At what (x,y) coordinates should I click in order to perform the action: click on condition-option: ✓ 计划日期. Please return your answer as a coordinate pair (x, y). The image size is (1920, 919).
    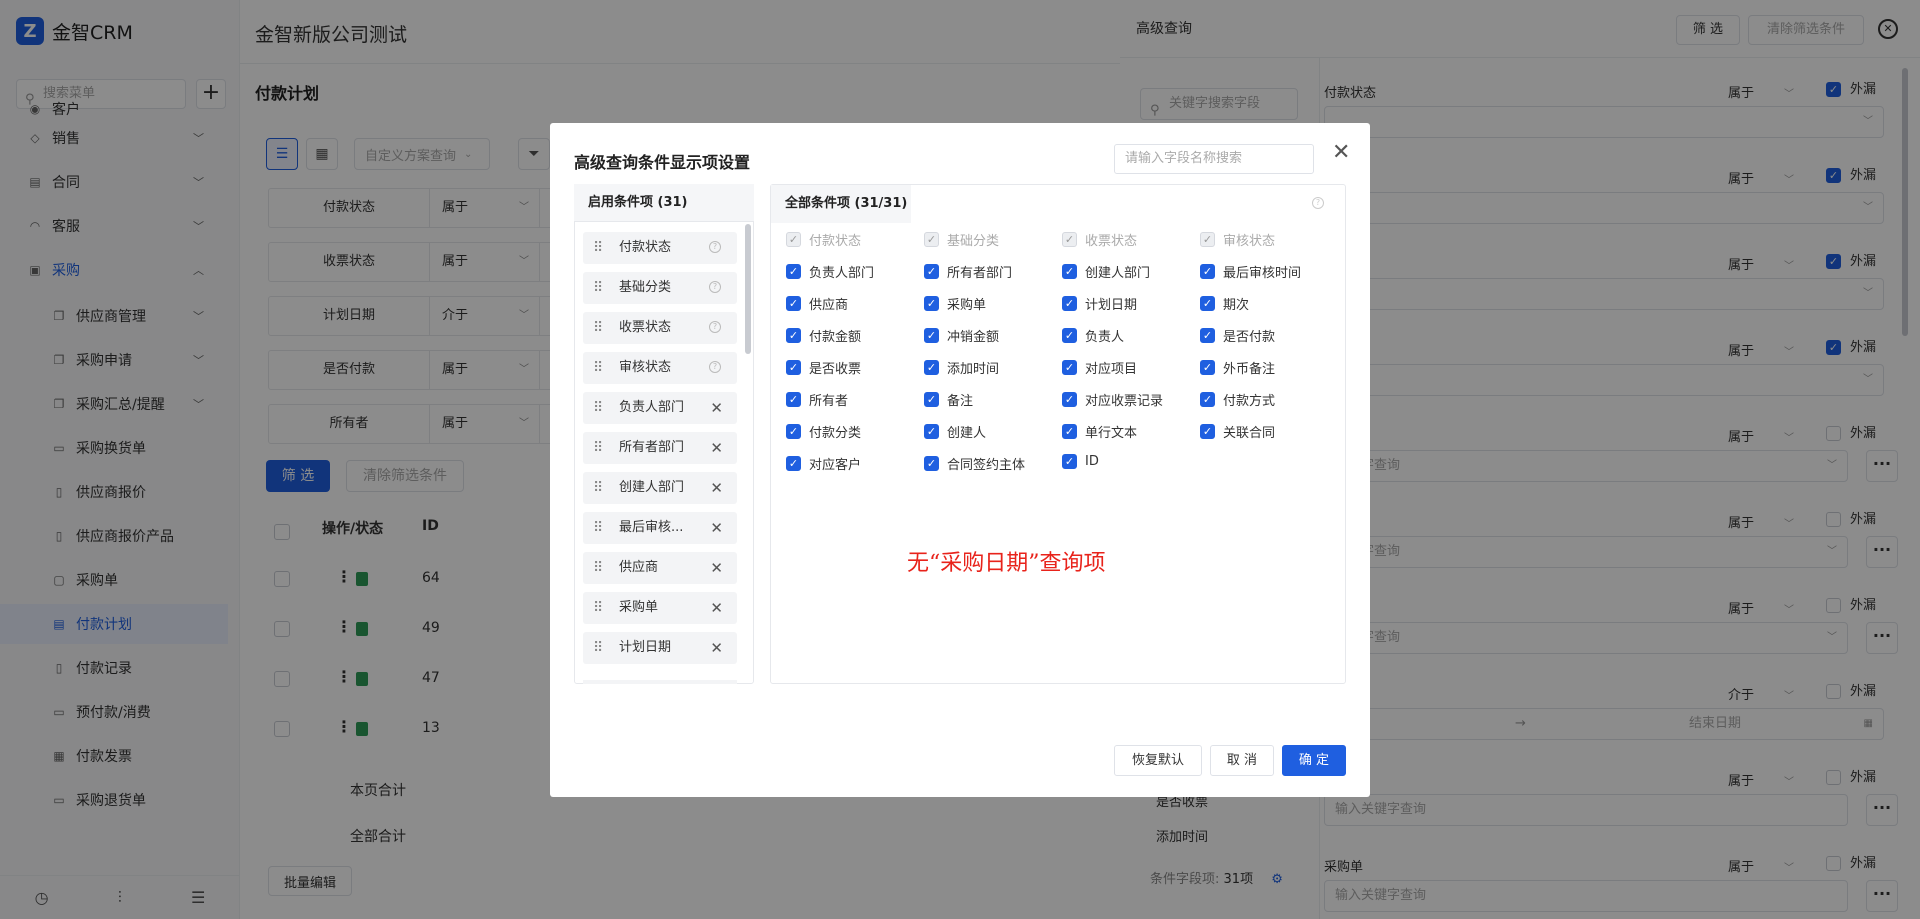
    Looking at the image, I should click on (1099, 303).